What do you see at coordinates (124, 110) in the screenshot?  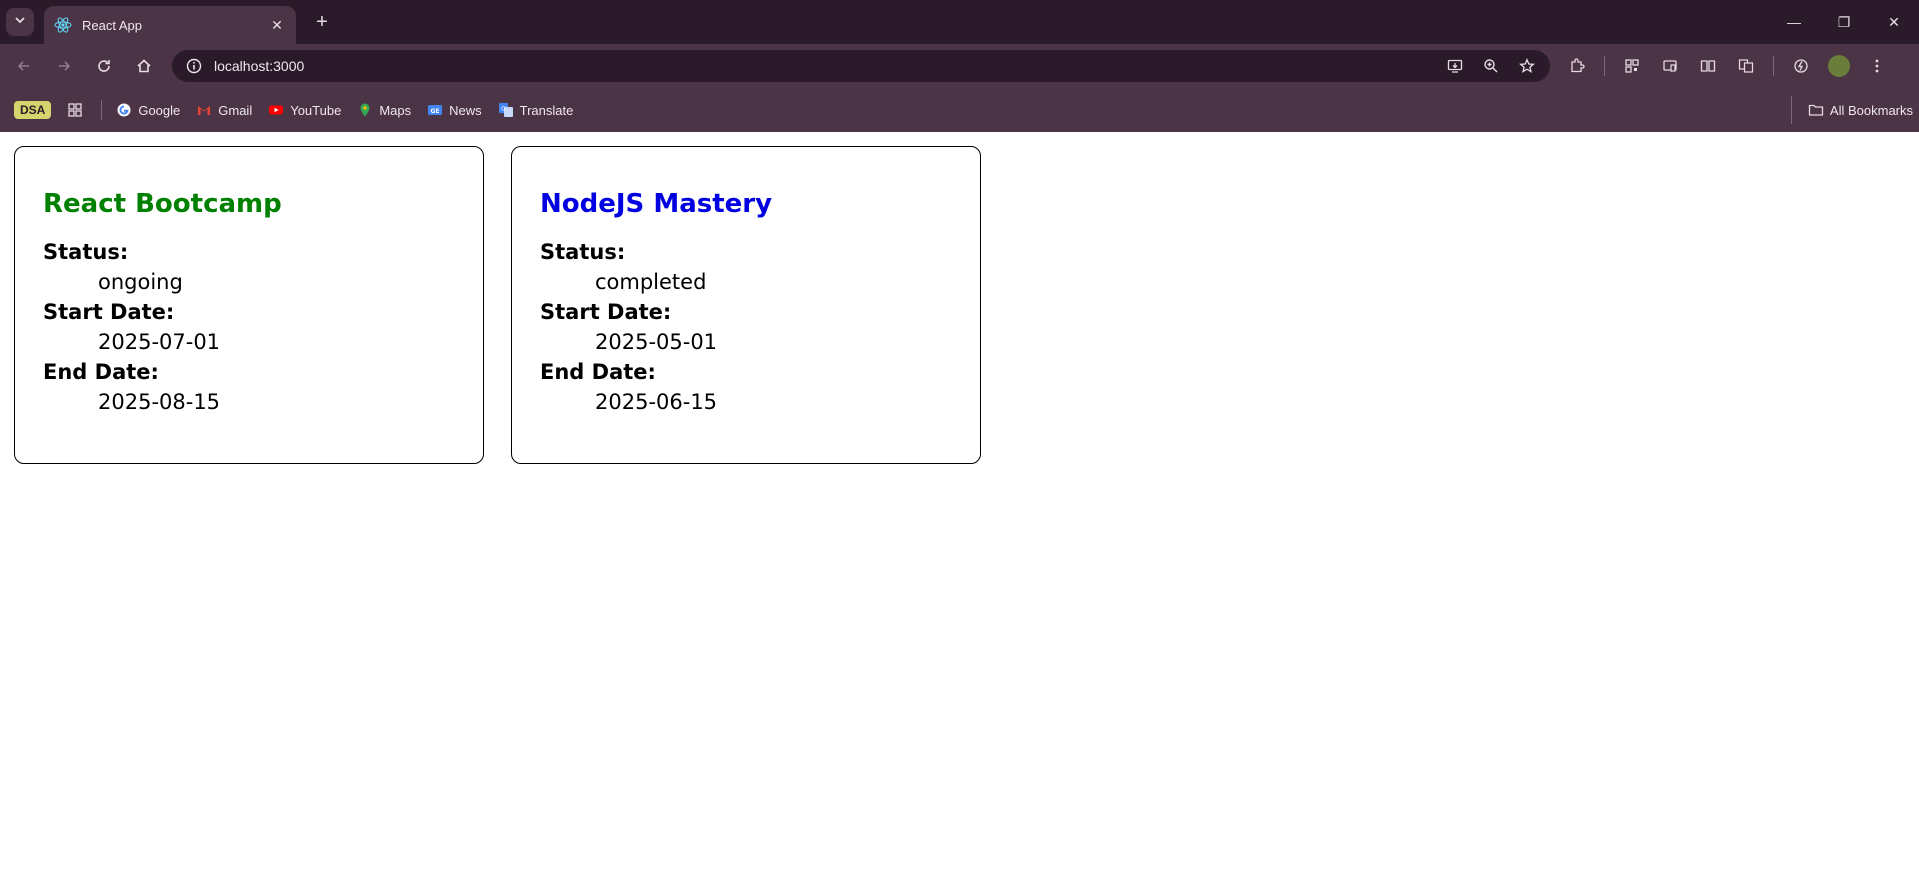 I see `google-icon` at bounding box center [124, 110].